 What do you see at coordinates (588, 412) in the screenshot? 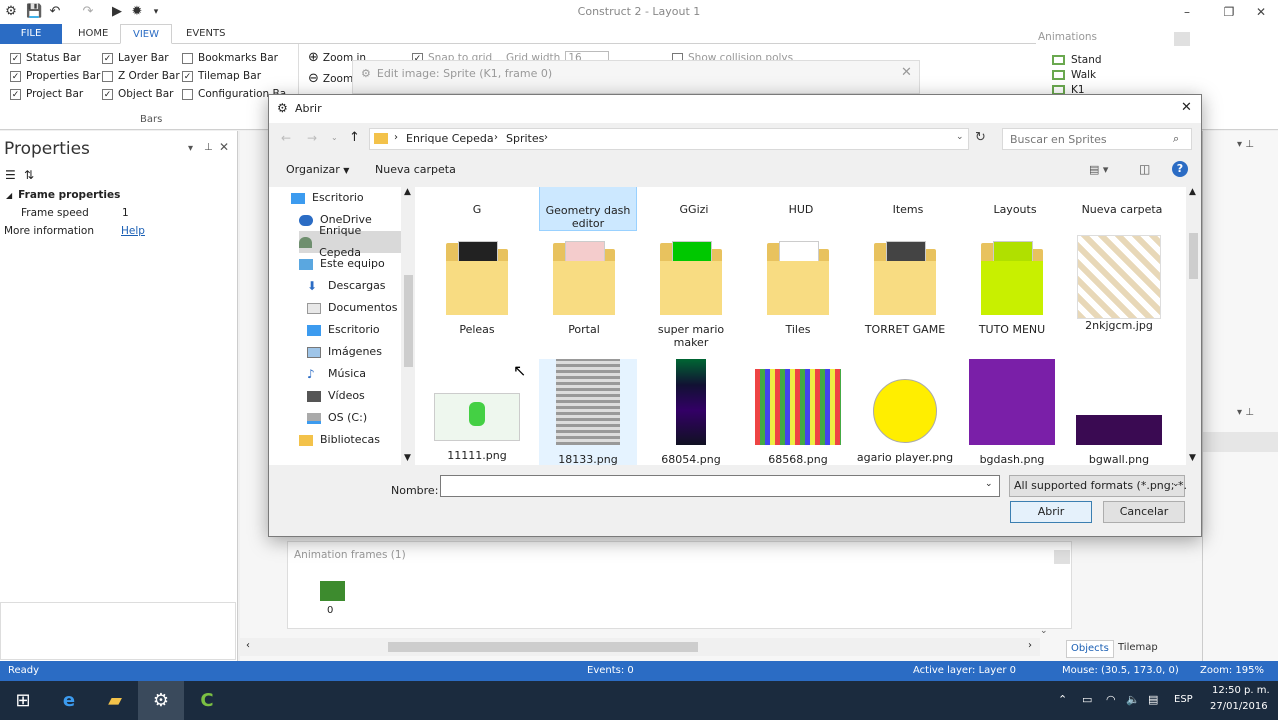
I see `image-item: 18133.png` at bounding box center [588, 412].